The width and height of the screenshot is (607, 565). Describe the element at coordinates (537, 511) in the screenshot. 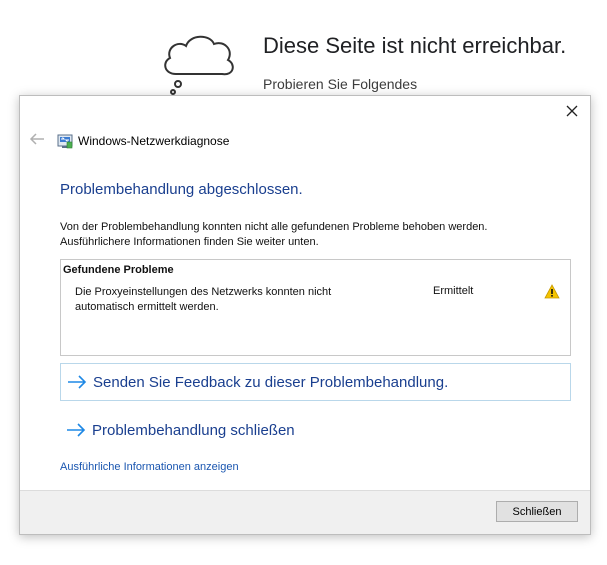

I see `close-button: Schließen` at that location.